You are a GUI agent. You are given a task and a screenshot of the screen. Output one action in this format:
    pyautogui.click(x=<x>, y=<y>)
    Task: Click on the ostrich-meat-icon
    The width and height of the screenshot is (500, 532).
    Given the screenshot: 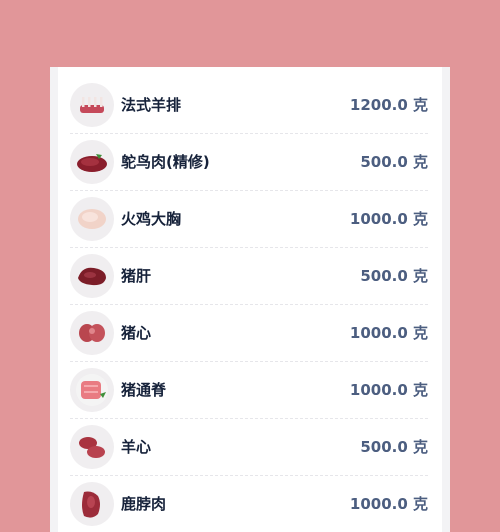 What is the action you would take?
    pyautogui.click(x=92, y=162)
    